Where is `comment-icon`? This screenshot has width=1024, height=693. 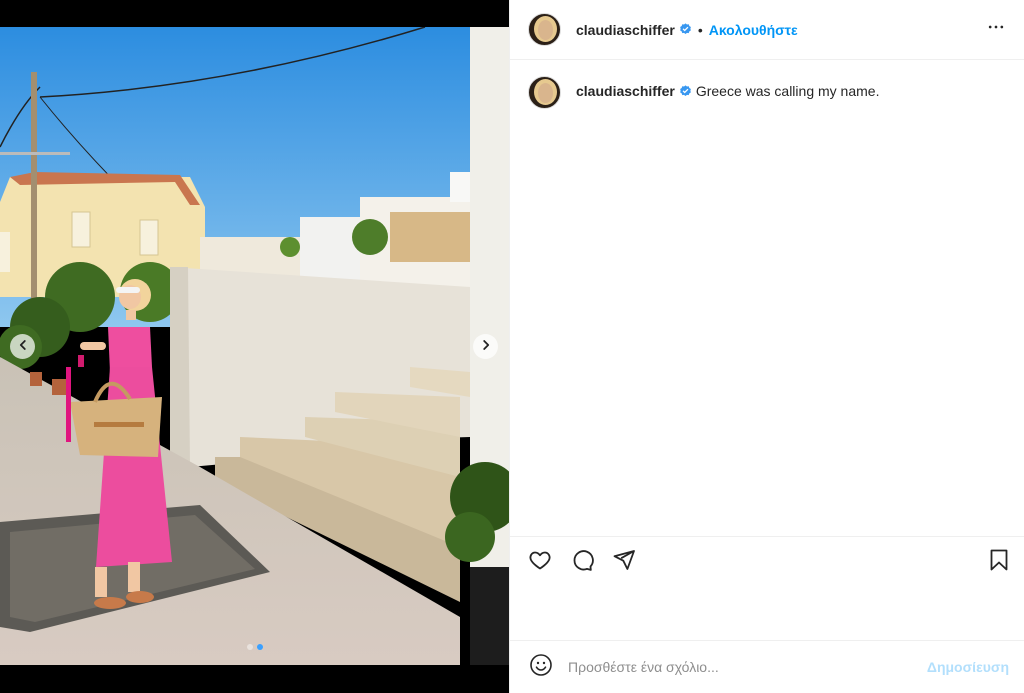 comment-icon is located at coordinates (582, 562).